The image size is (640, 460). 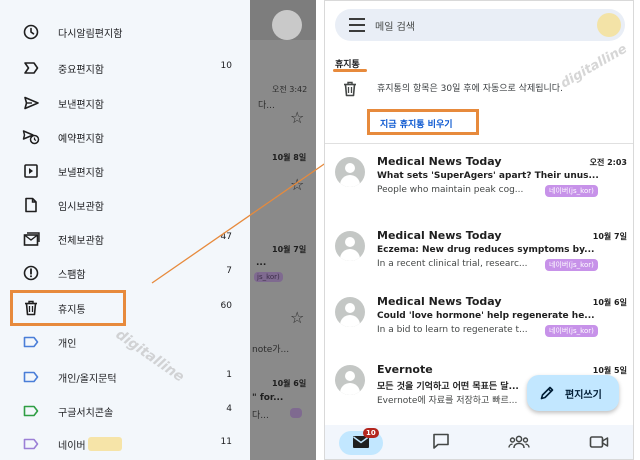 I want to click on drawer-item-label-search-console: 구글서치콘솔 4, so click(x=125, y=411).